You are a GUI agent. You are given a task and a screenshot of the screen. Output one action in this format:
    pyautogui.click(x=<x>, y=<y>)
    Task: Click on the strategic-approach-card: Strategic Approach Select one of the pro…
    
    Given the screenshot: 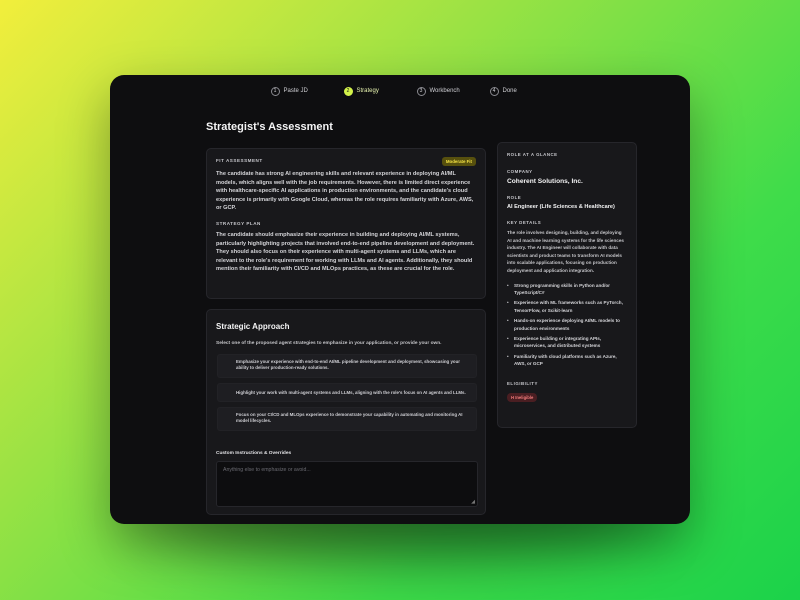 What is the action you would take?
    pyautogui.click(x=346, y=412)
    